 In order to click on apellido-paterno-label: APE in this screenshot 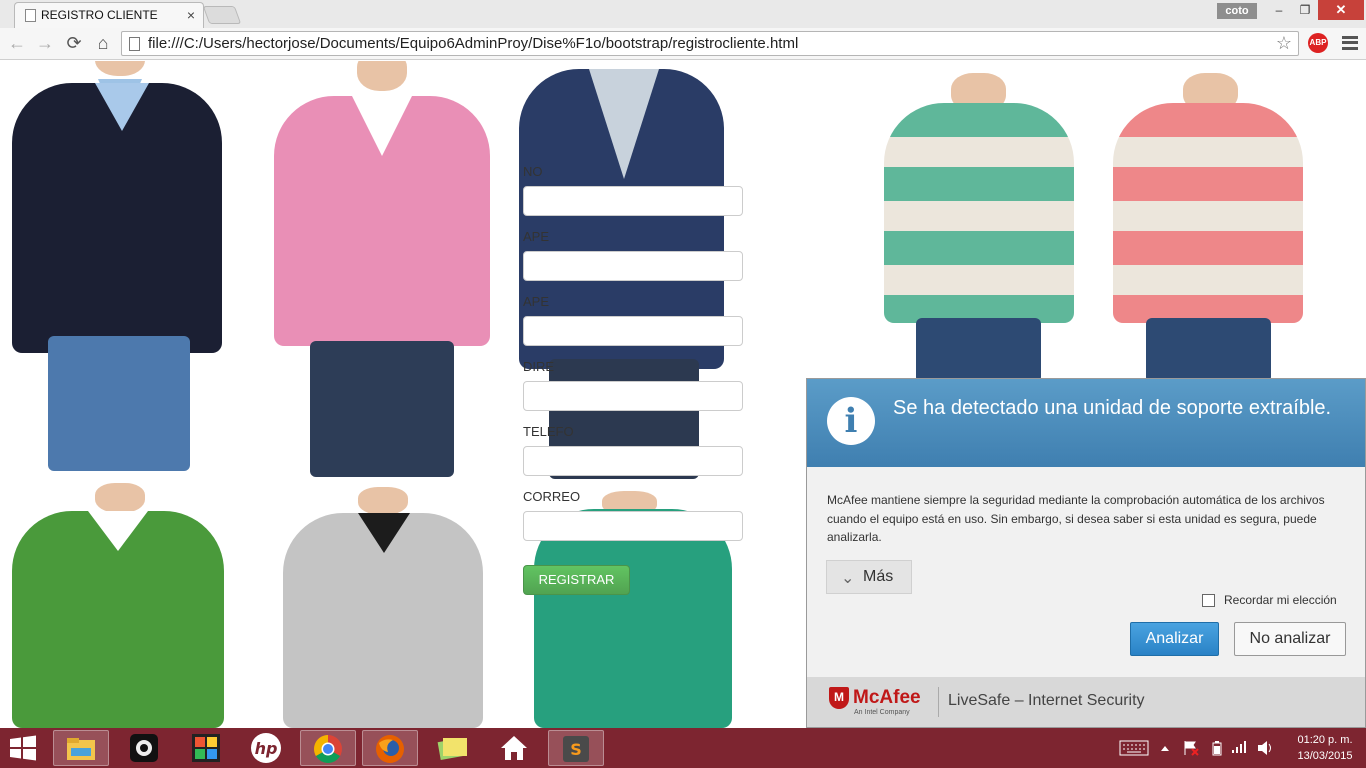, I will do `click(536, 236)`.